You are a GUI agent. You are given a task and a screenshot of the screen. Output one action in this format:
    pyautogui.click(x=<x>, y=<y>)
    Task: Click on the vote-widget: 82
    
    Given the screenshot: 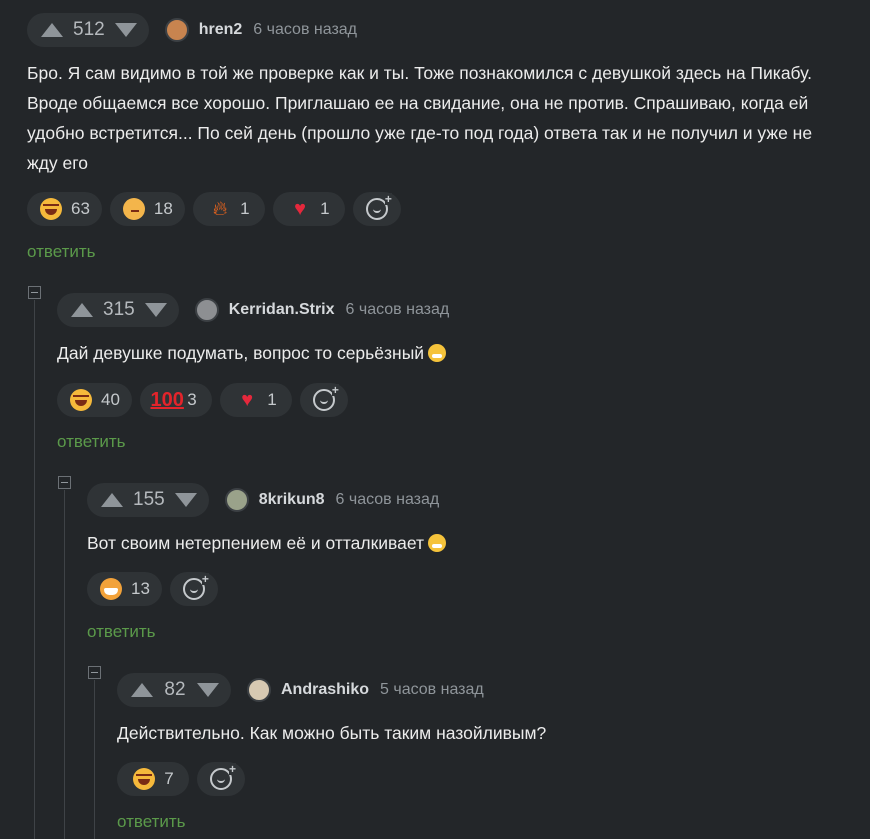 What is the action you would take?
    pyautogui.click(x=174, y=690)
    